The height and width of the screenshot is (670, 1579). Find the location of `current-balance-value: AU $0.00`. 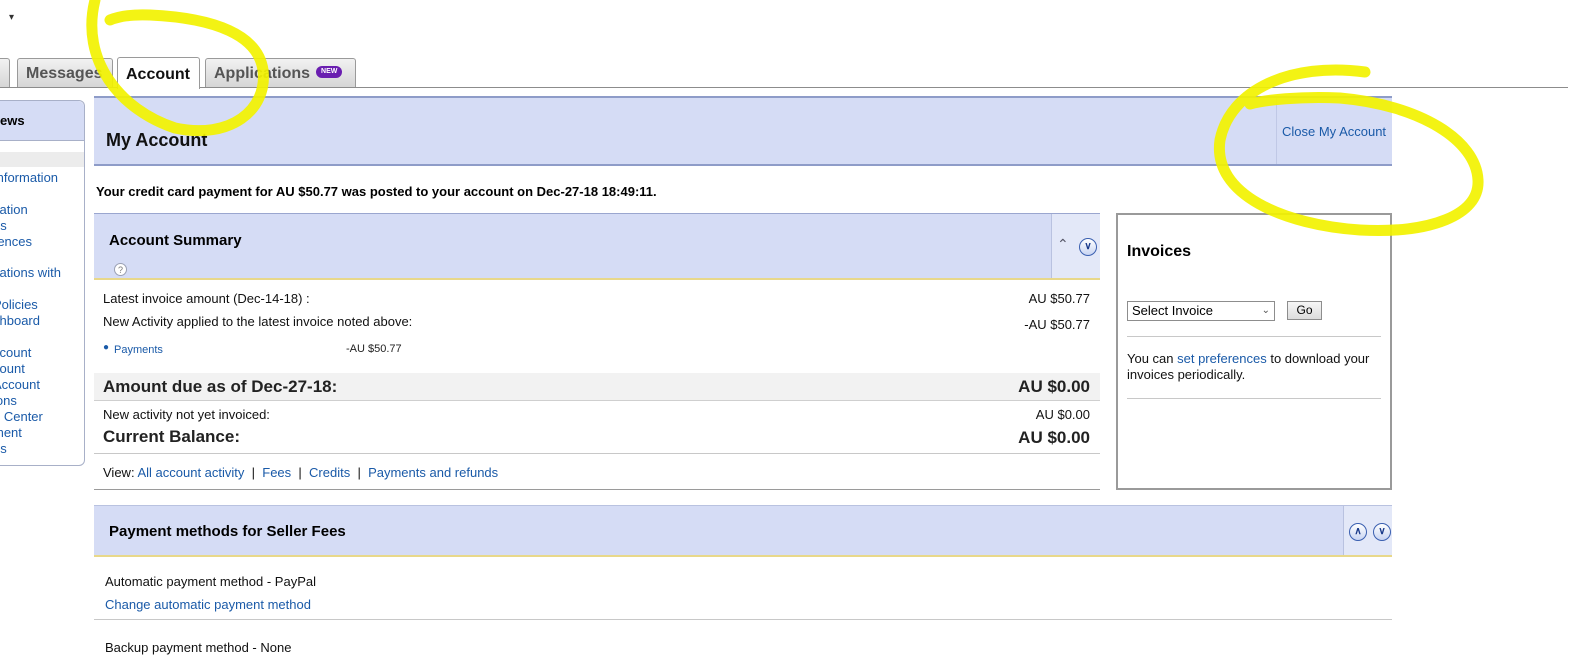

current-balance-value: AU $0.00 is located at coordinates (1054, 437).